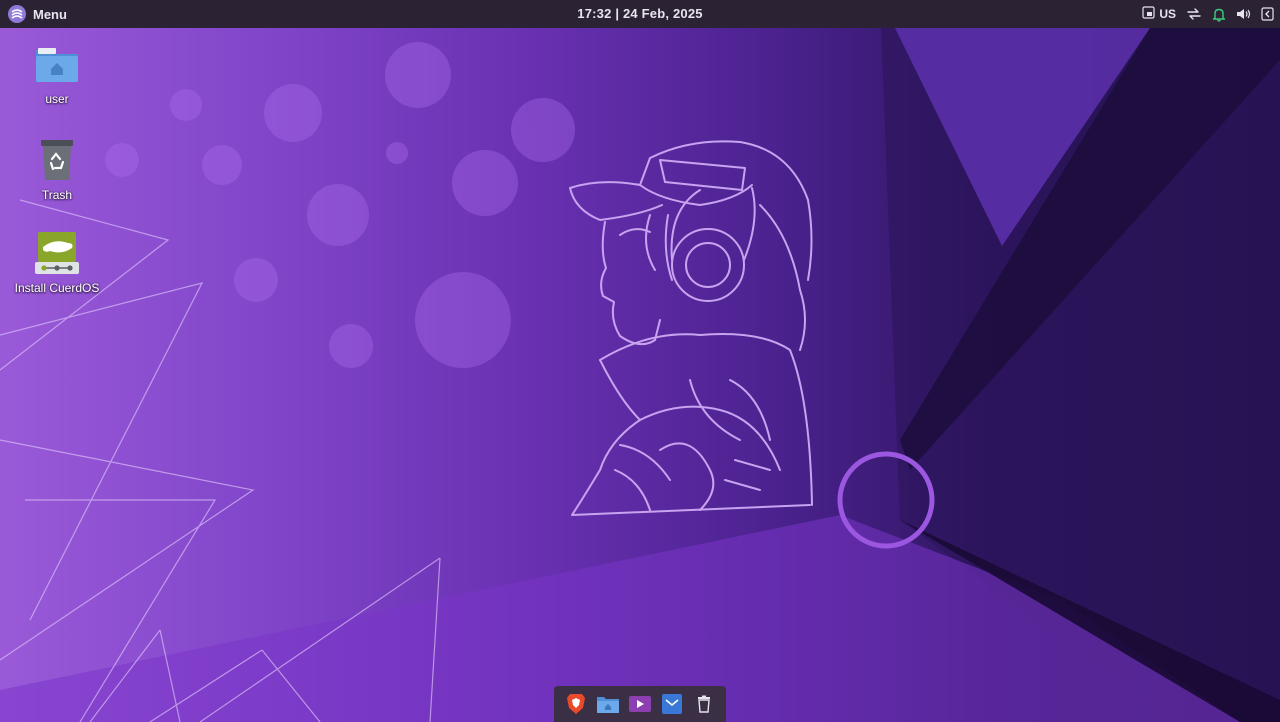 This screenshot has height=722, width=1280. I want to click on desktop-icon-label: Install CuerdOS, so click(57, 288).